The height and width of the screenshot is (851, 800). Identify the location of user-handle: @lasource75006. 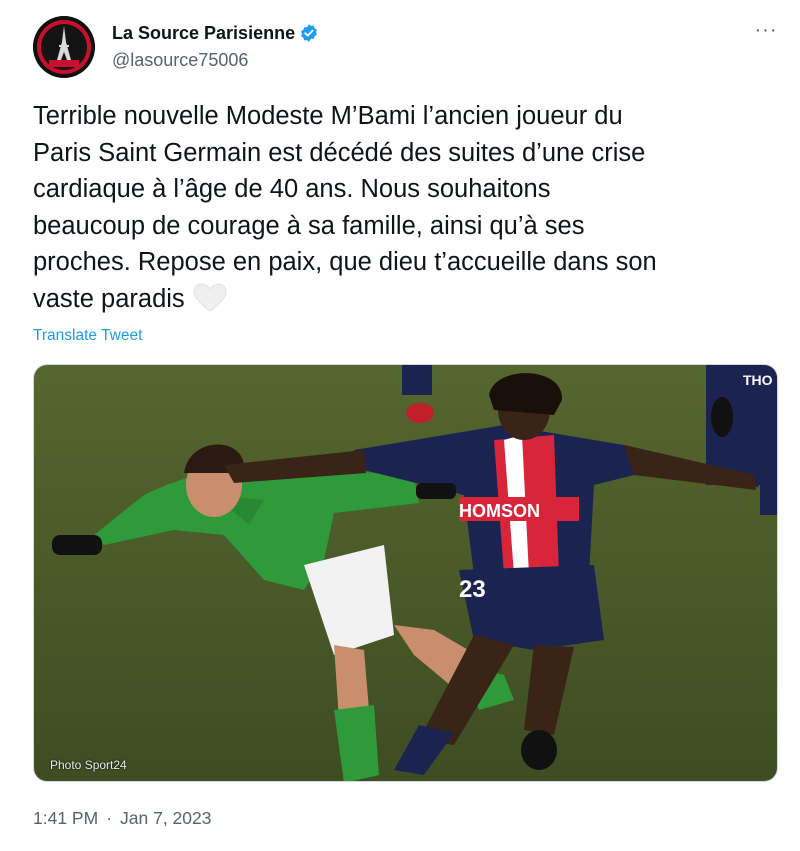
(215, 60).